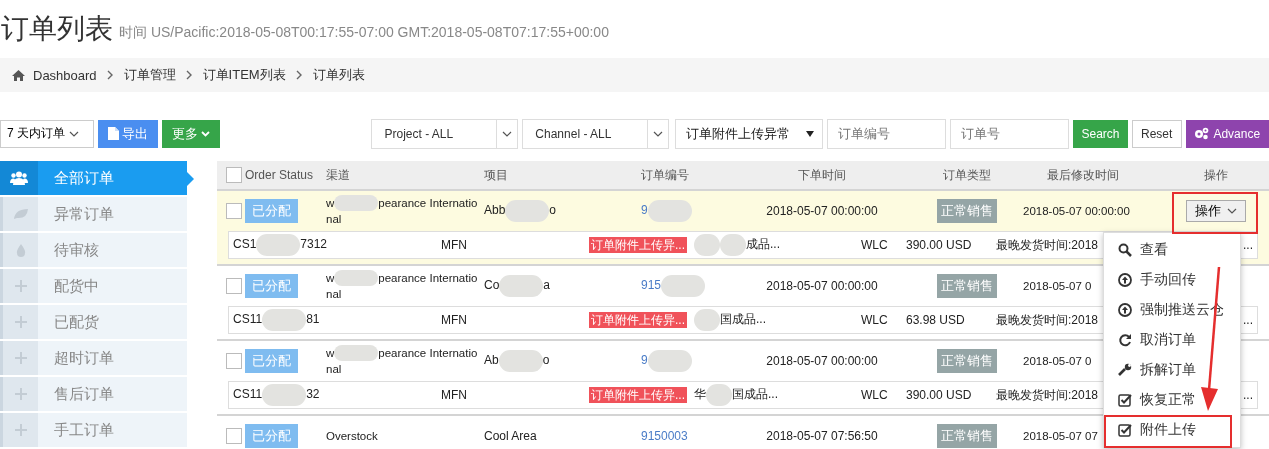 The height and width of the screenshot is (449, 1269). What do you see at coordinates (651, 285) in the screenshot?
I see `cell-text: 915` at bounding box center [651, 285].